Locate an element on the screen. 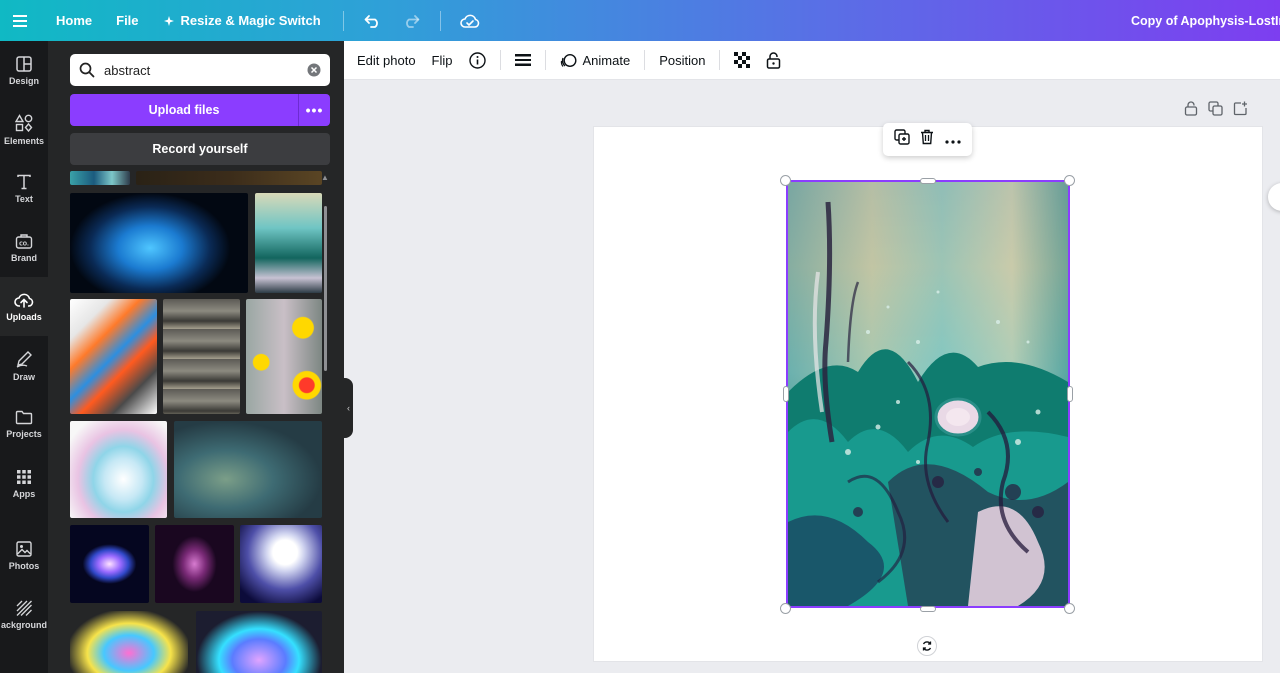 The height and width of the screenshot is (673, 1280). rail-item-design: Design is located at coordinates (24, 70).